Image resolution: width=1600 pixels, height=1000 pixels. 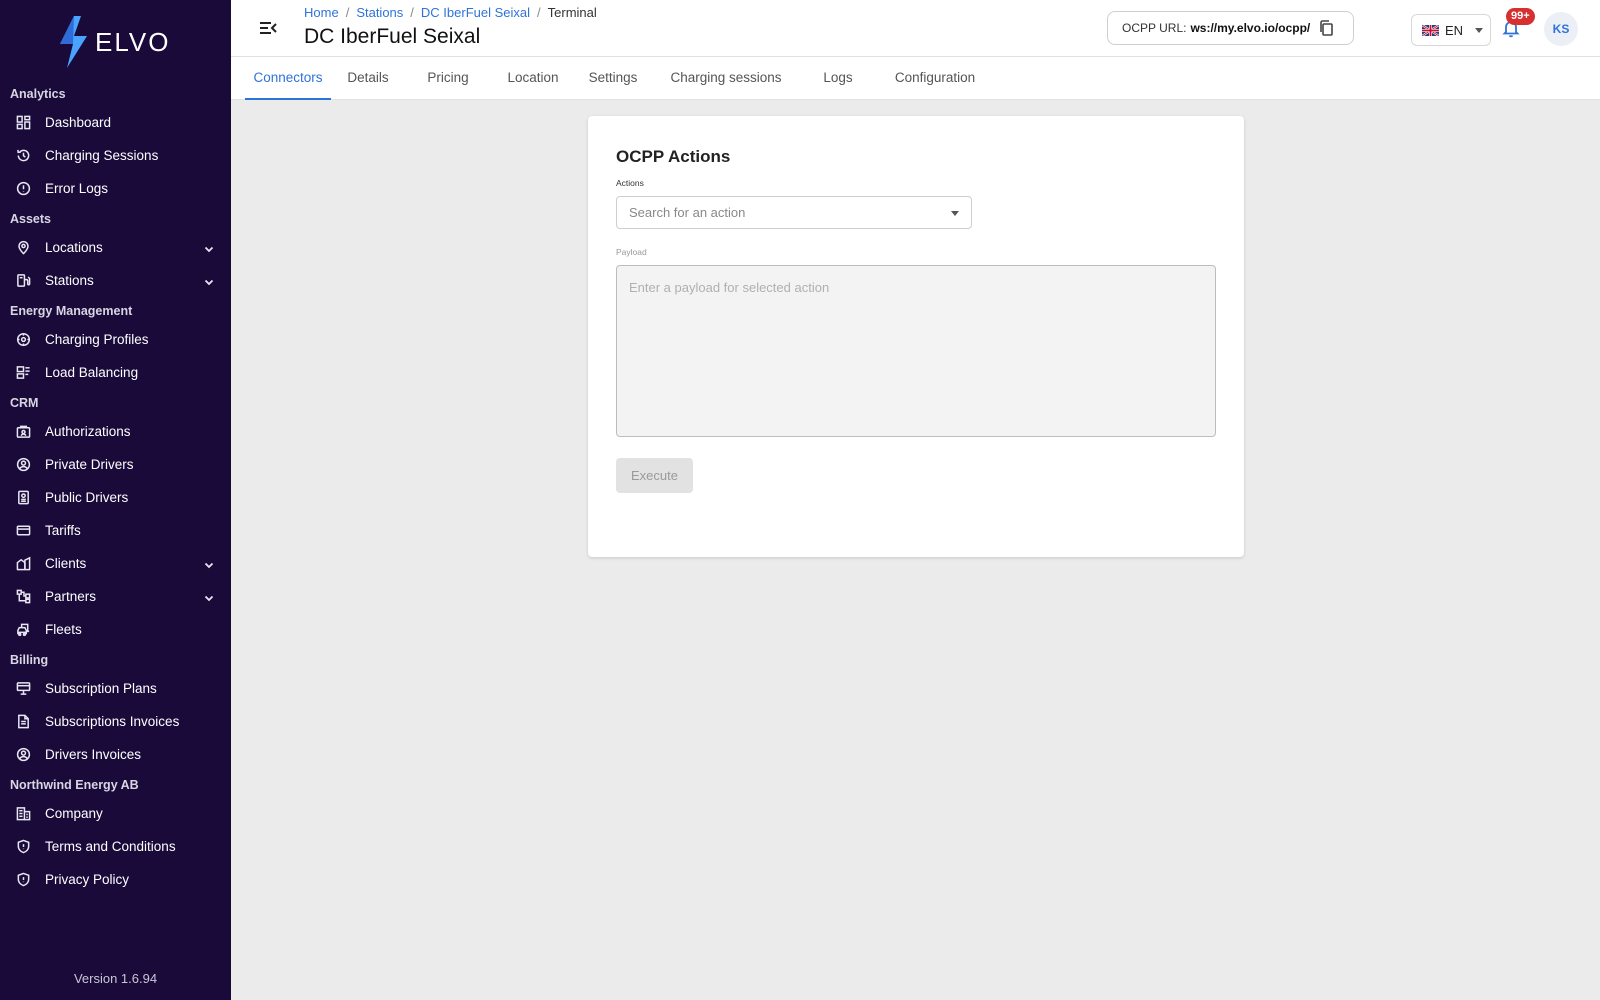 I want to click on company-icon, so click(x=23, y=814).